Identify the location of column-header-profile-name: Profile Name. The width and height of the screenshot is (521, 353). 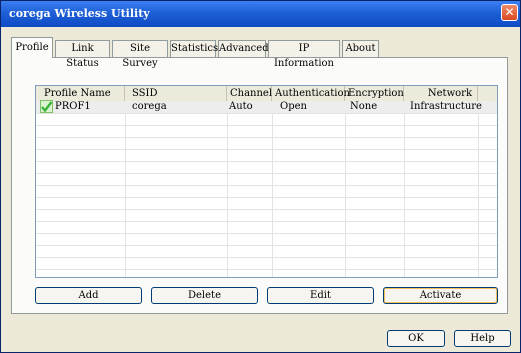
(80, 93).